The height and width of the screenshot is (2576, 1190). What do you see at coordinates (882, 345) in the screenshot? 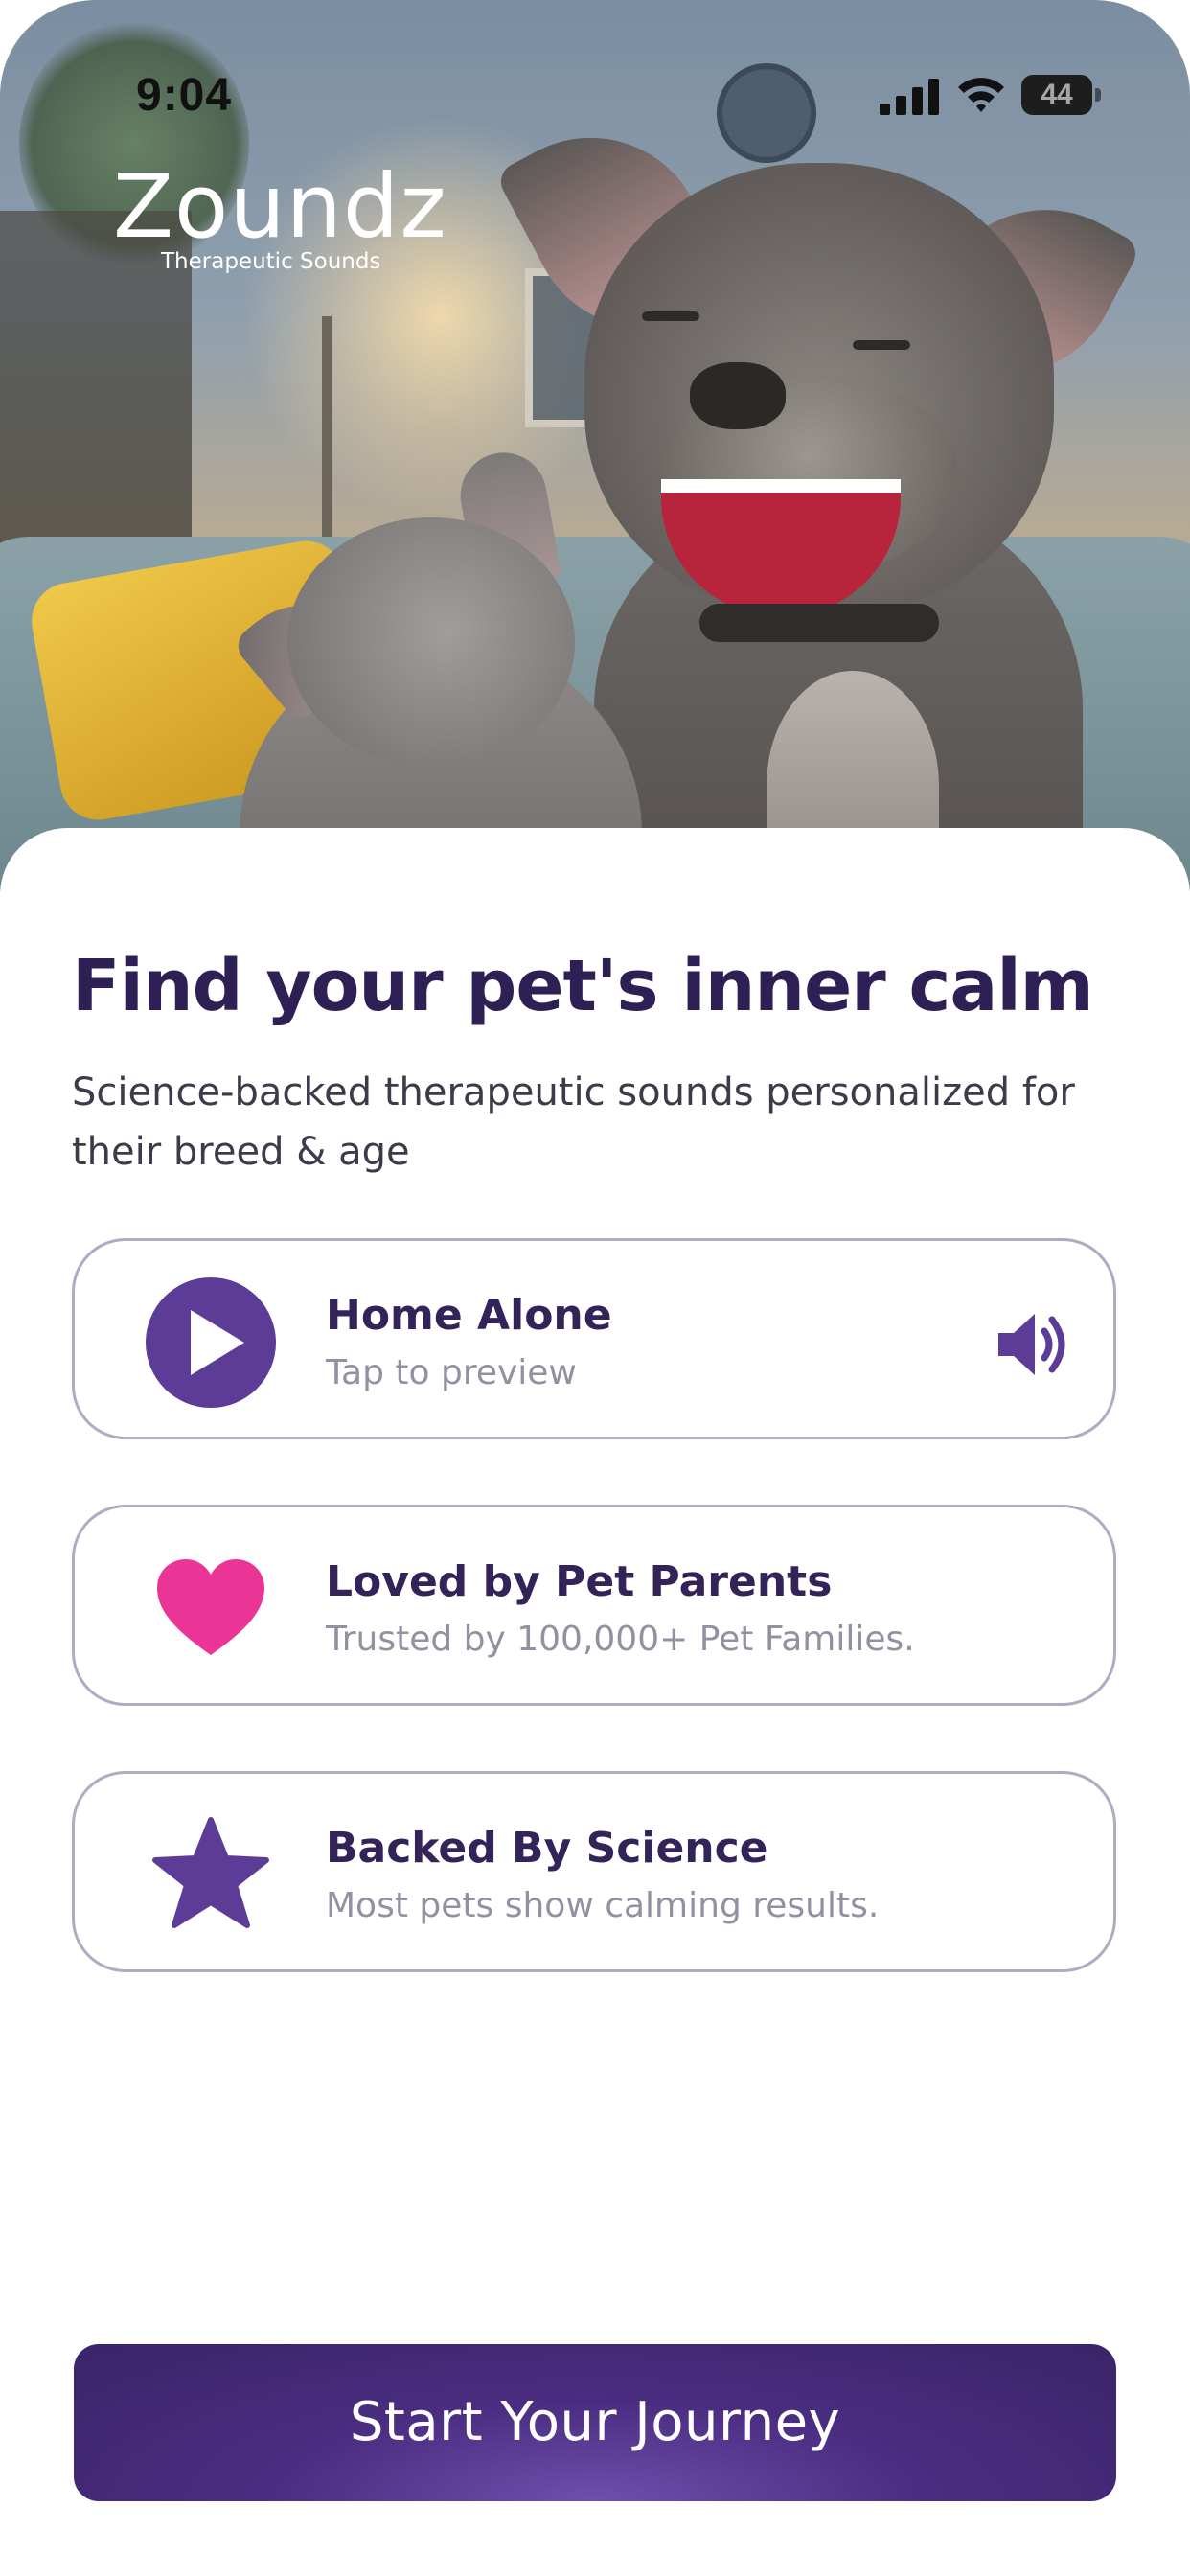
I see `dog-eye-right` at bounding box center [882, 345].